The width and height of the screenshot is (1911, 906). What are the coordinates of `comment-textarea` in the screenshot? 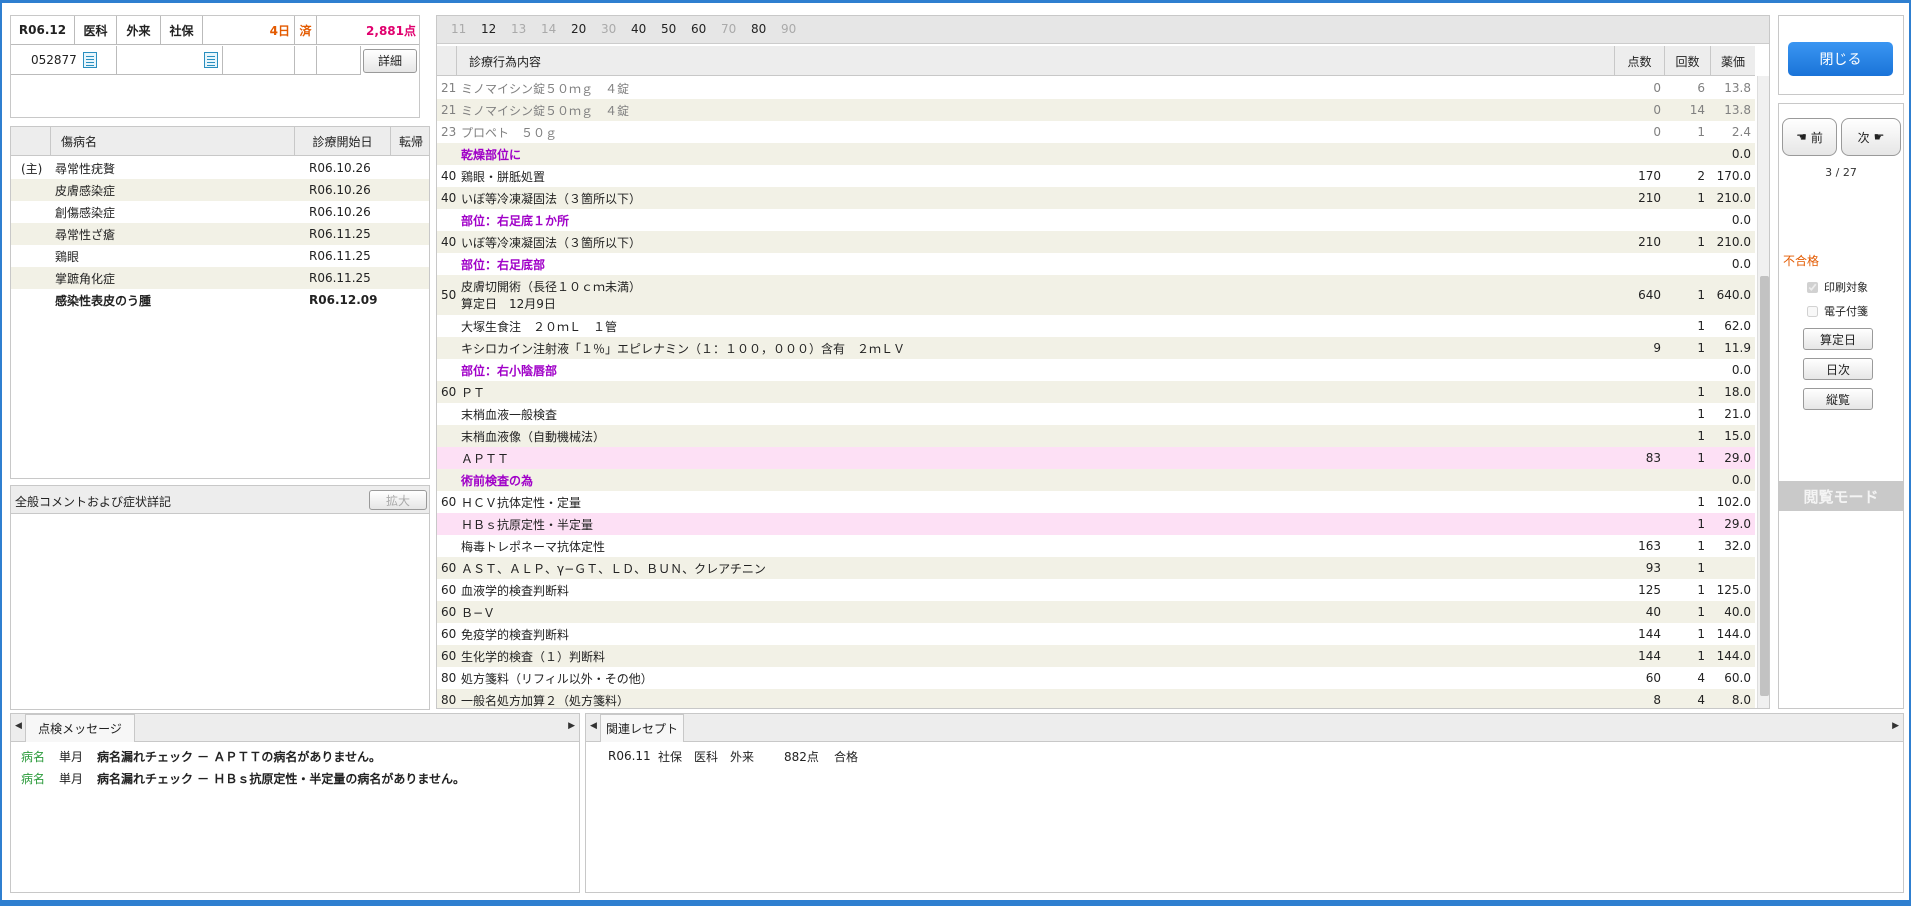 It's located at (220, 611).